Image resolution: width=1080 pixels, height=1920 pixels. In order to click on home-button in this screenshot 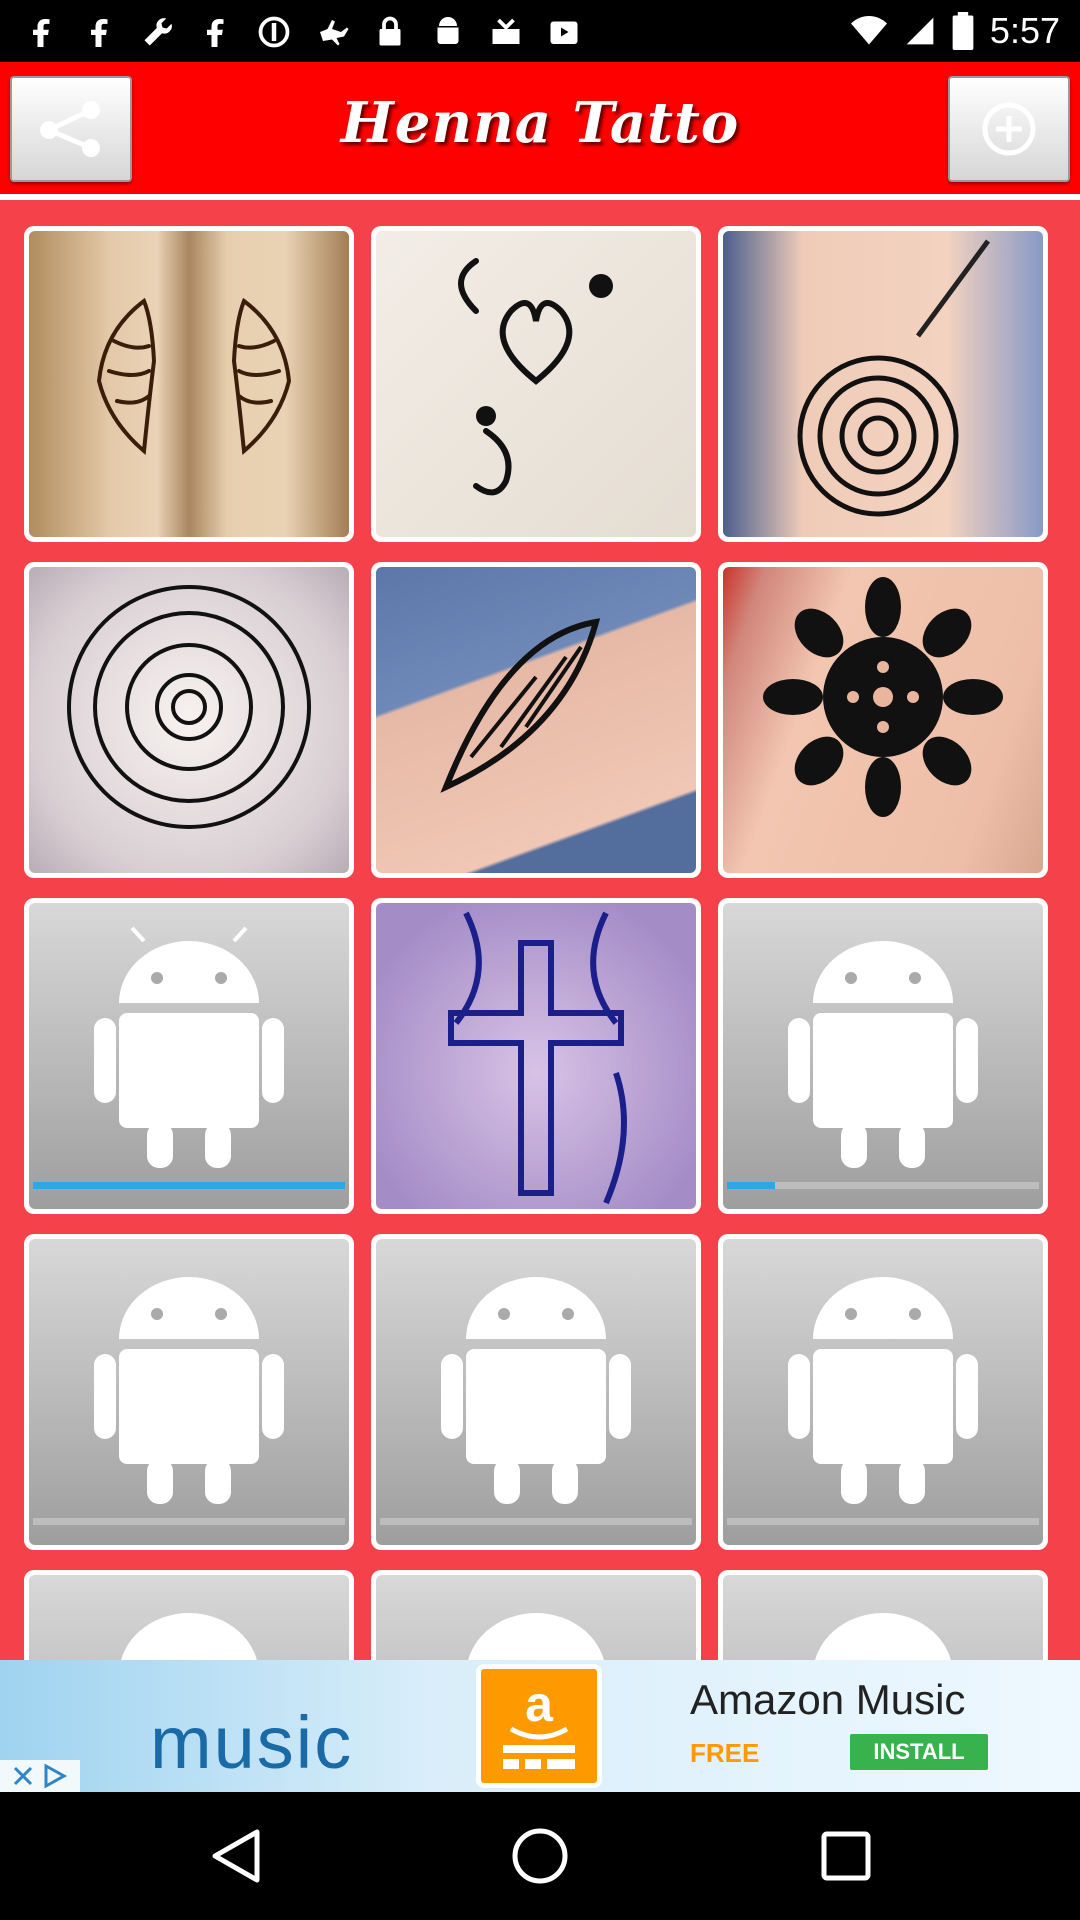, I will do `click(540, 1856)`.